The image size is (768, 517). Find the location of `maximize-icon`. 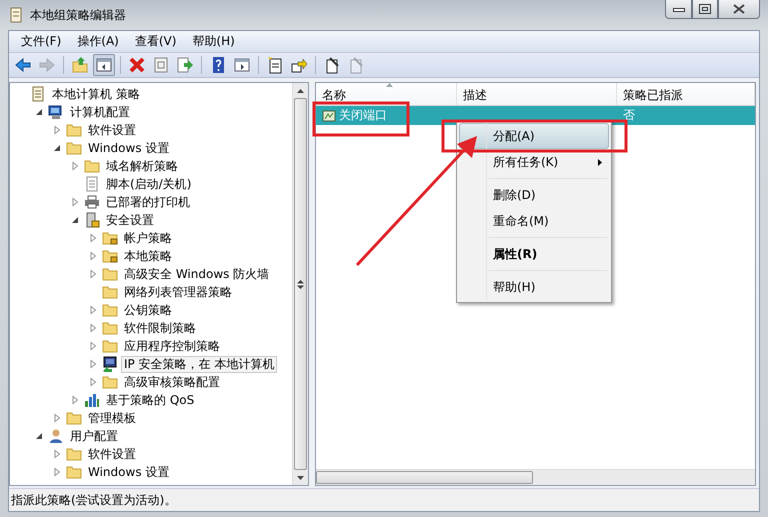

maximize-icon is located at coordinates (705, 9).